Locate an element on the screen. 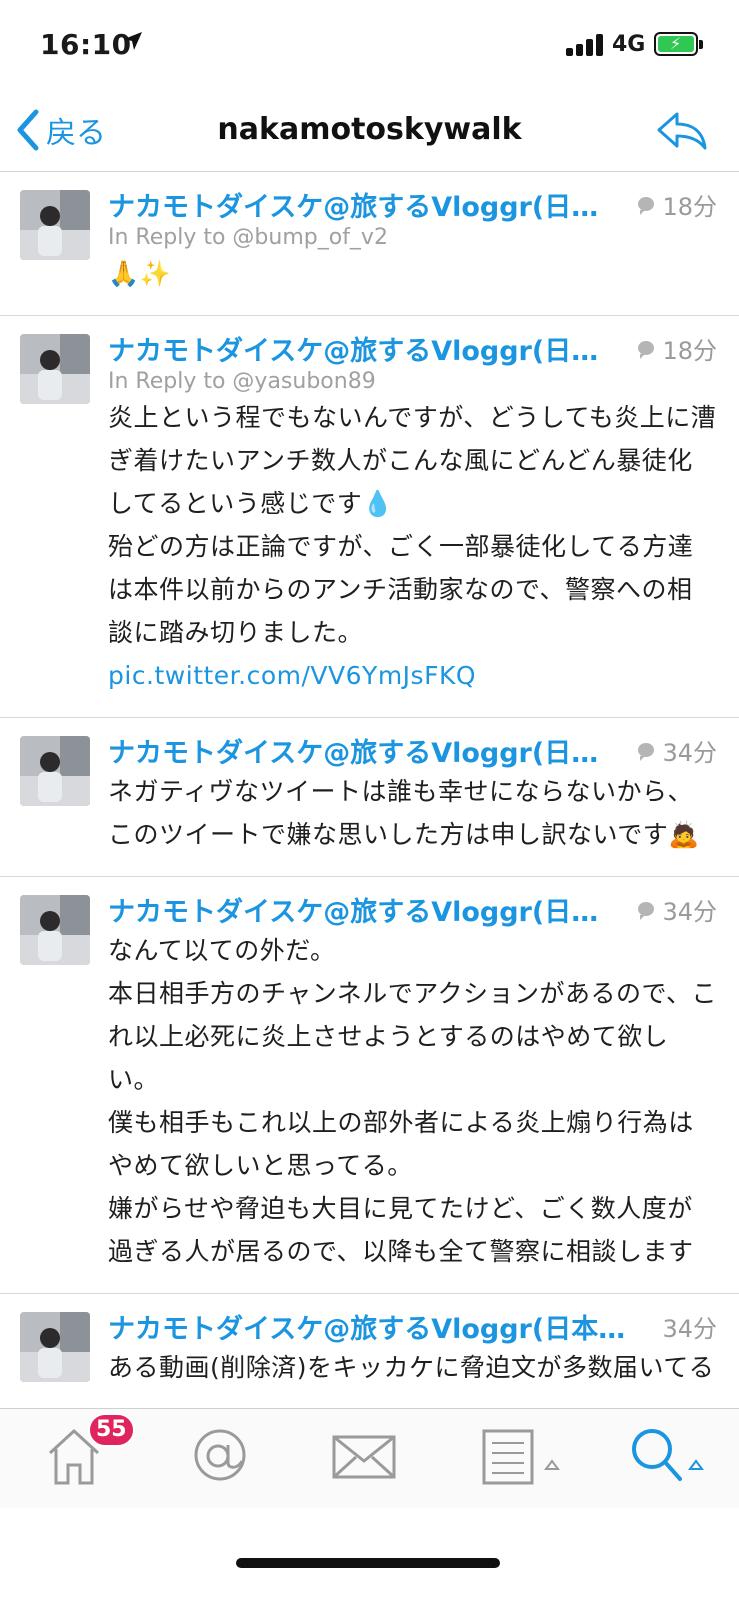  mail-icon is located at coordinates (366, 1455).